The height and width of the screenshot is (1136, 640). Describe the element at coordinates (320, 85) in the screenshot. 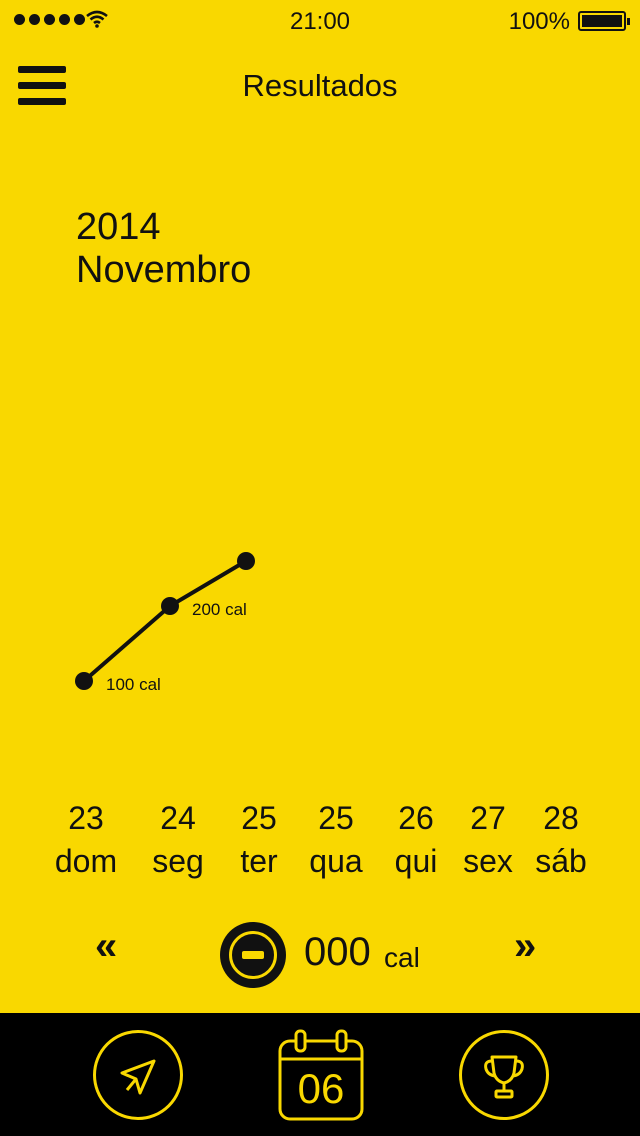

I see `page-title: Resultados` at that location.